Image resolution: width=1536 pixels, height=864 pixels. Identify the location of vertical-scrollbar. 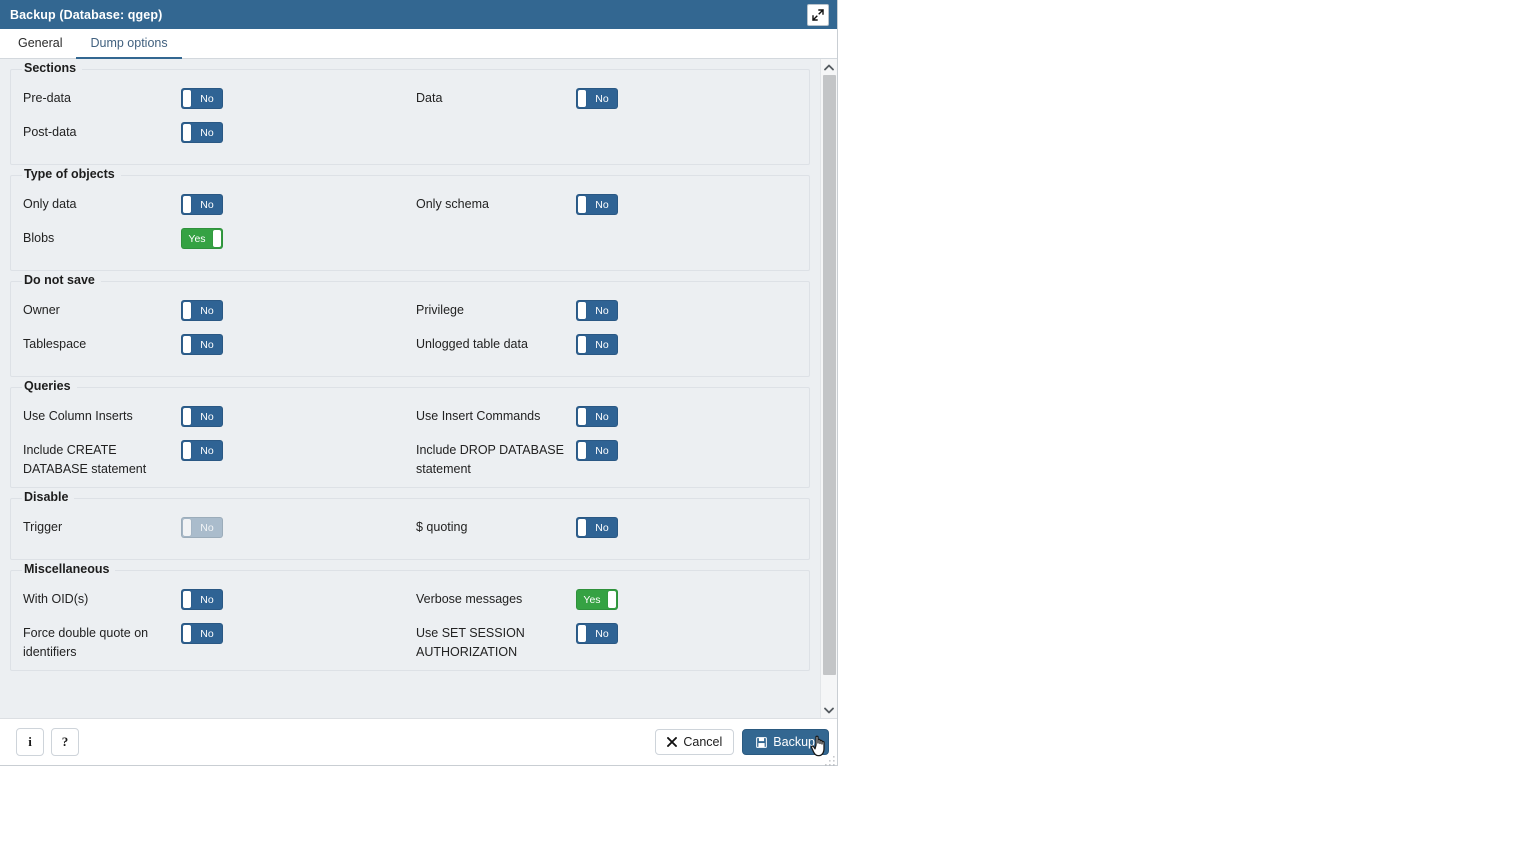
(828, 388).